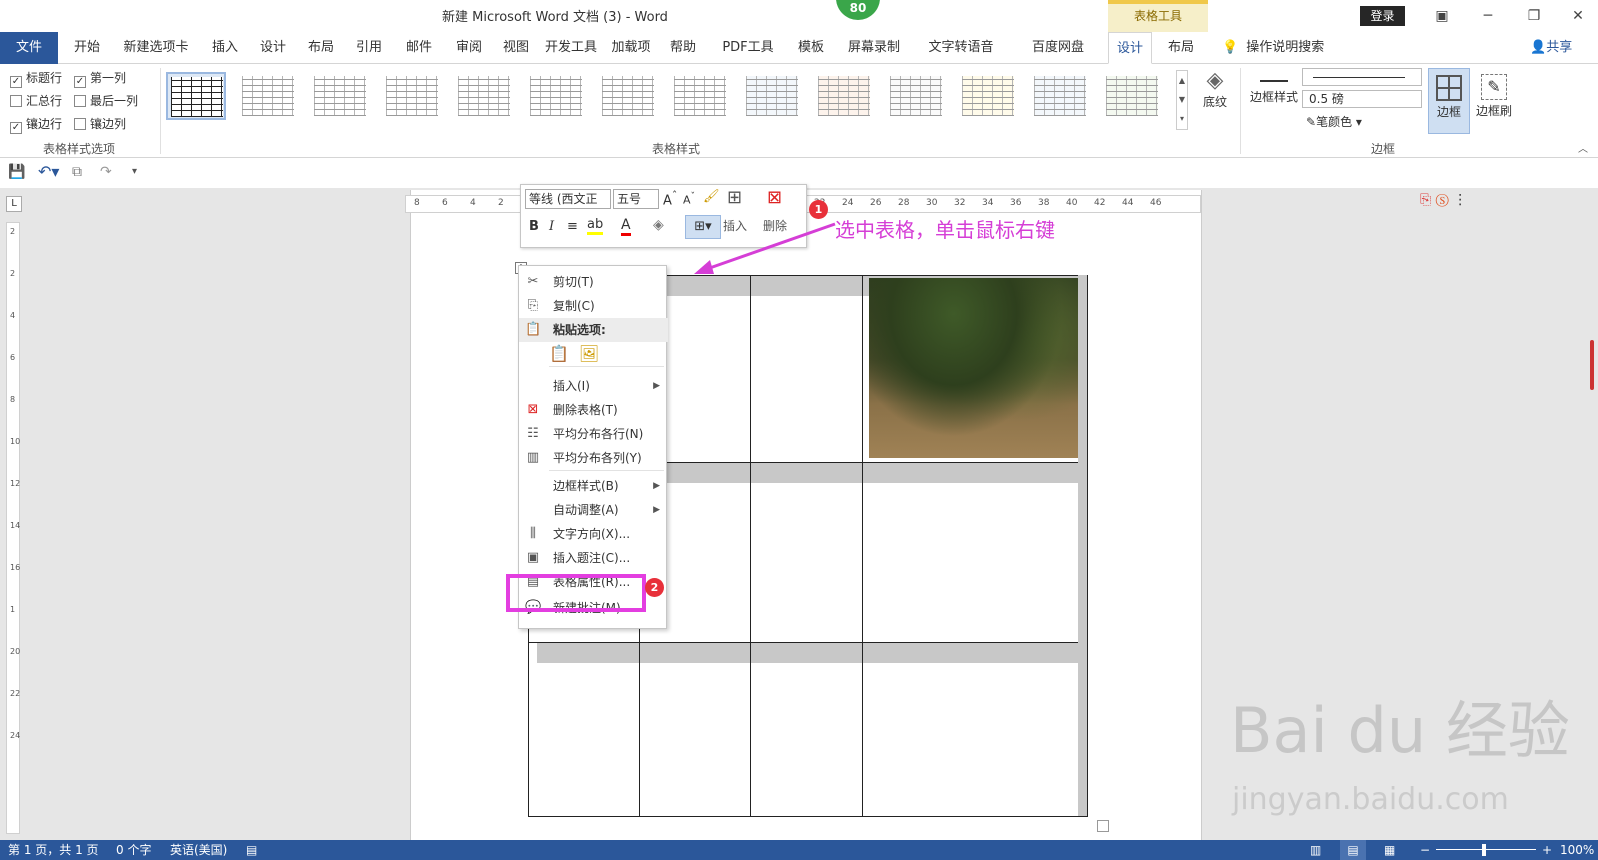  Describe the element at coordinates (36, 78) in the screenshot. I see `style-option-checkbox: ✓ 标题行` at that location.